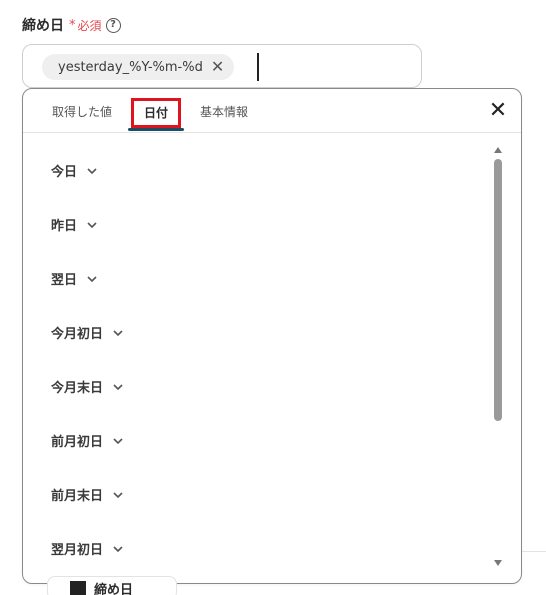 The height and width of the screenshot is (595, 546). Describe the element at coordinates (130, 67) in the screenshot. I see `value-chip-text: yesterday_%Y-%m-%d` at that location.